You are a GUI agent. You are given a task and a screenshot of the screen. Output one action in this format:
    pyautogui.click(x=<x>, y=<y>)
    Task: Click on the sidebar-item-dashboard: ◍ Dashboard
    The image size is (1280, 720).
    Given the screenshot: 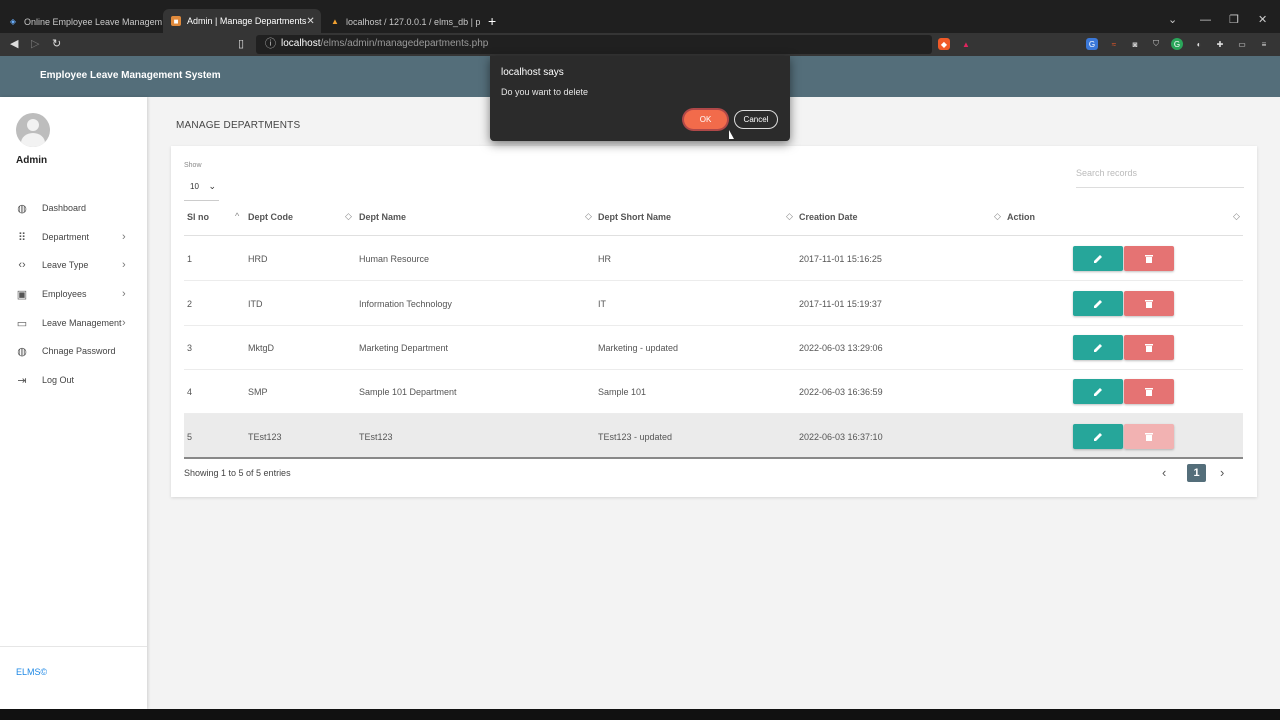 What is the action you would take?
    pyautogui.click(x=73, y=208)
    